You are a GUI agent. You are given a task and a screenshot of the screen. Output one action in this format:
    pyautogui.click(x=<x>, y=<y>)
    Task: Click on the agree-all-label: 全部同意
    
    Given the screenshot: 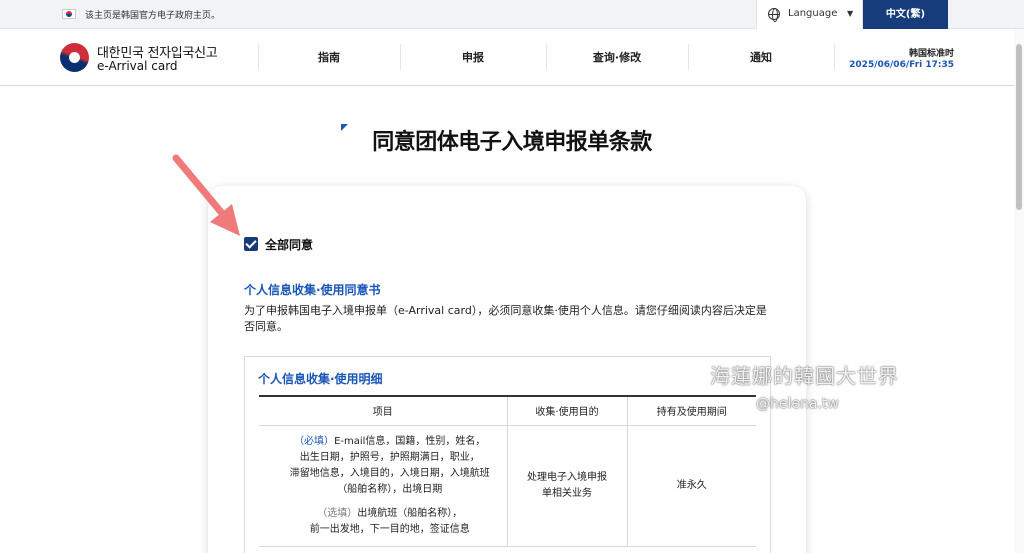 What is the action you would take?
    pyautogui.click(x=289, y=244)
    